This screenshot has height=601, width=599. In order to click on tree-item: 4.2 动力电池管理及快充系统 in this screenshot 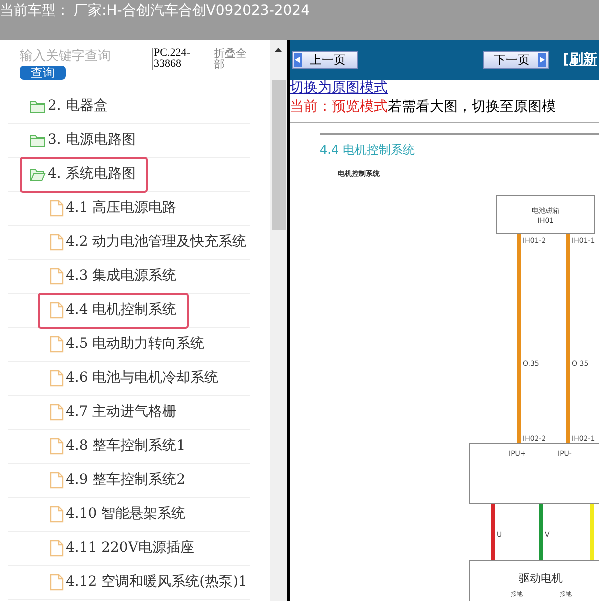, I will do `click(148, 242)`.